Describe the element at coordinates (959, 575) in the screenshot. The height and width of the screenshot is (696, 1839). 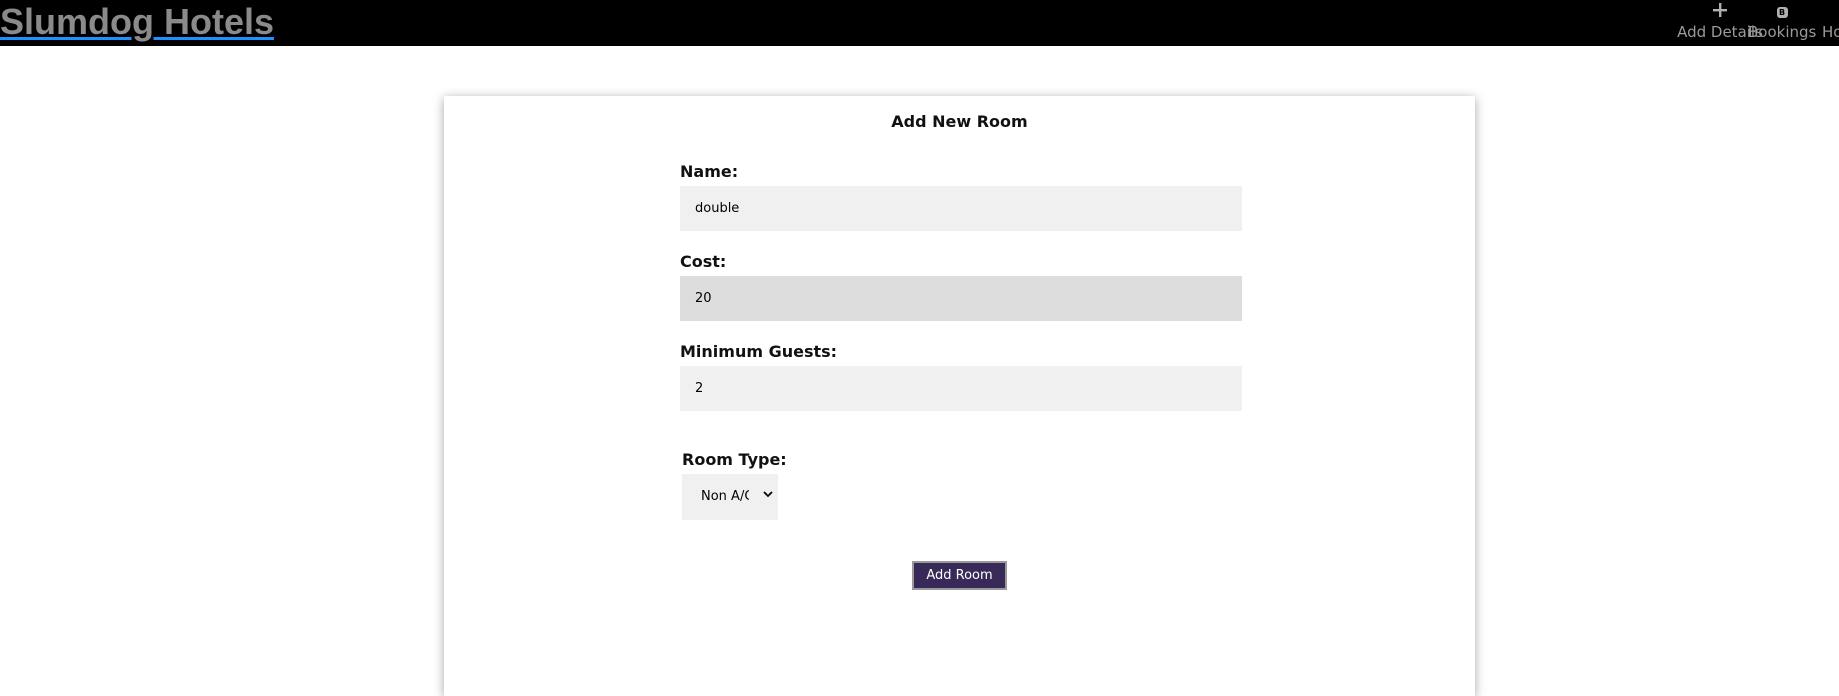
I see `add-room-button: Add Room` at that location.